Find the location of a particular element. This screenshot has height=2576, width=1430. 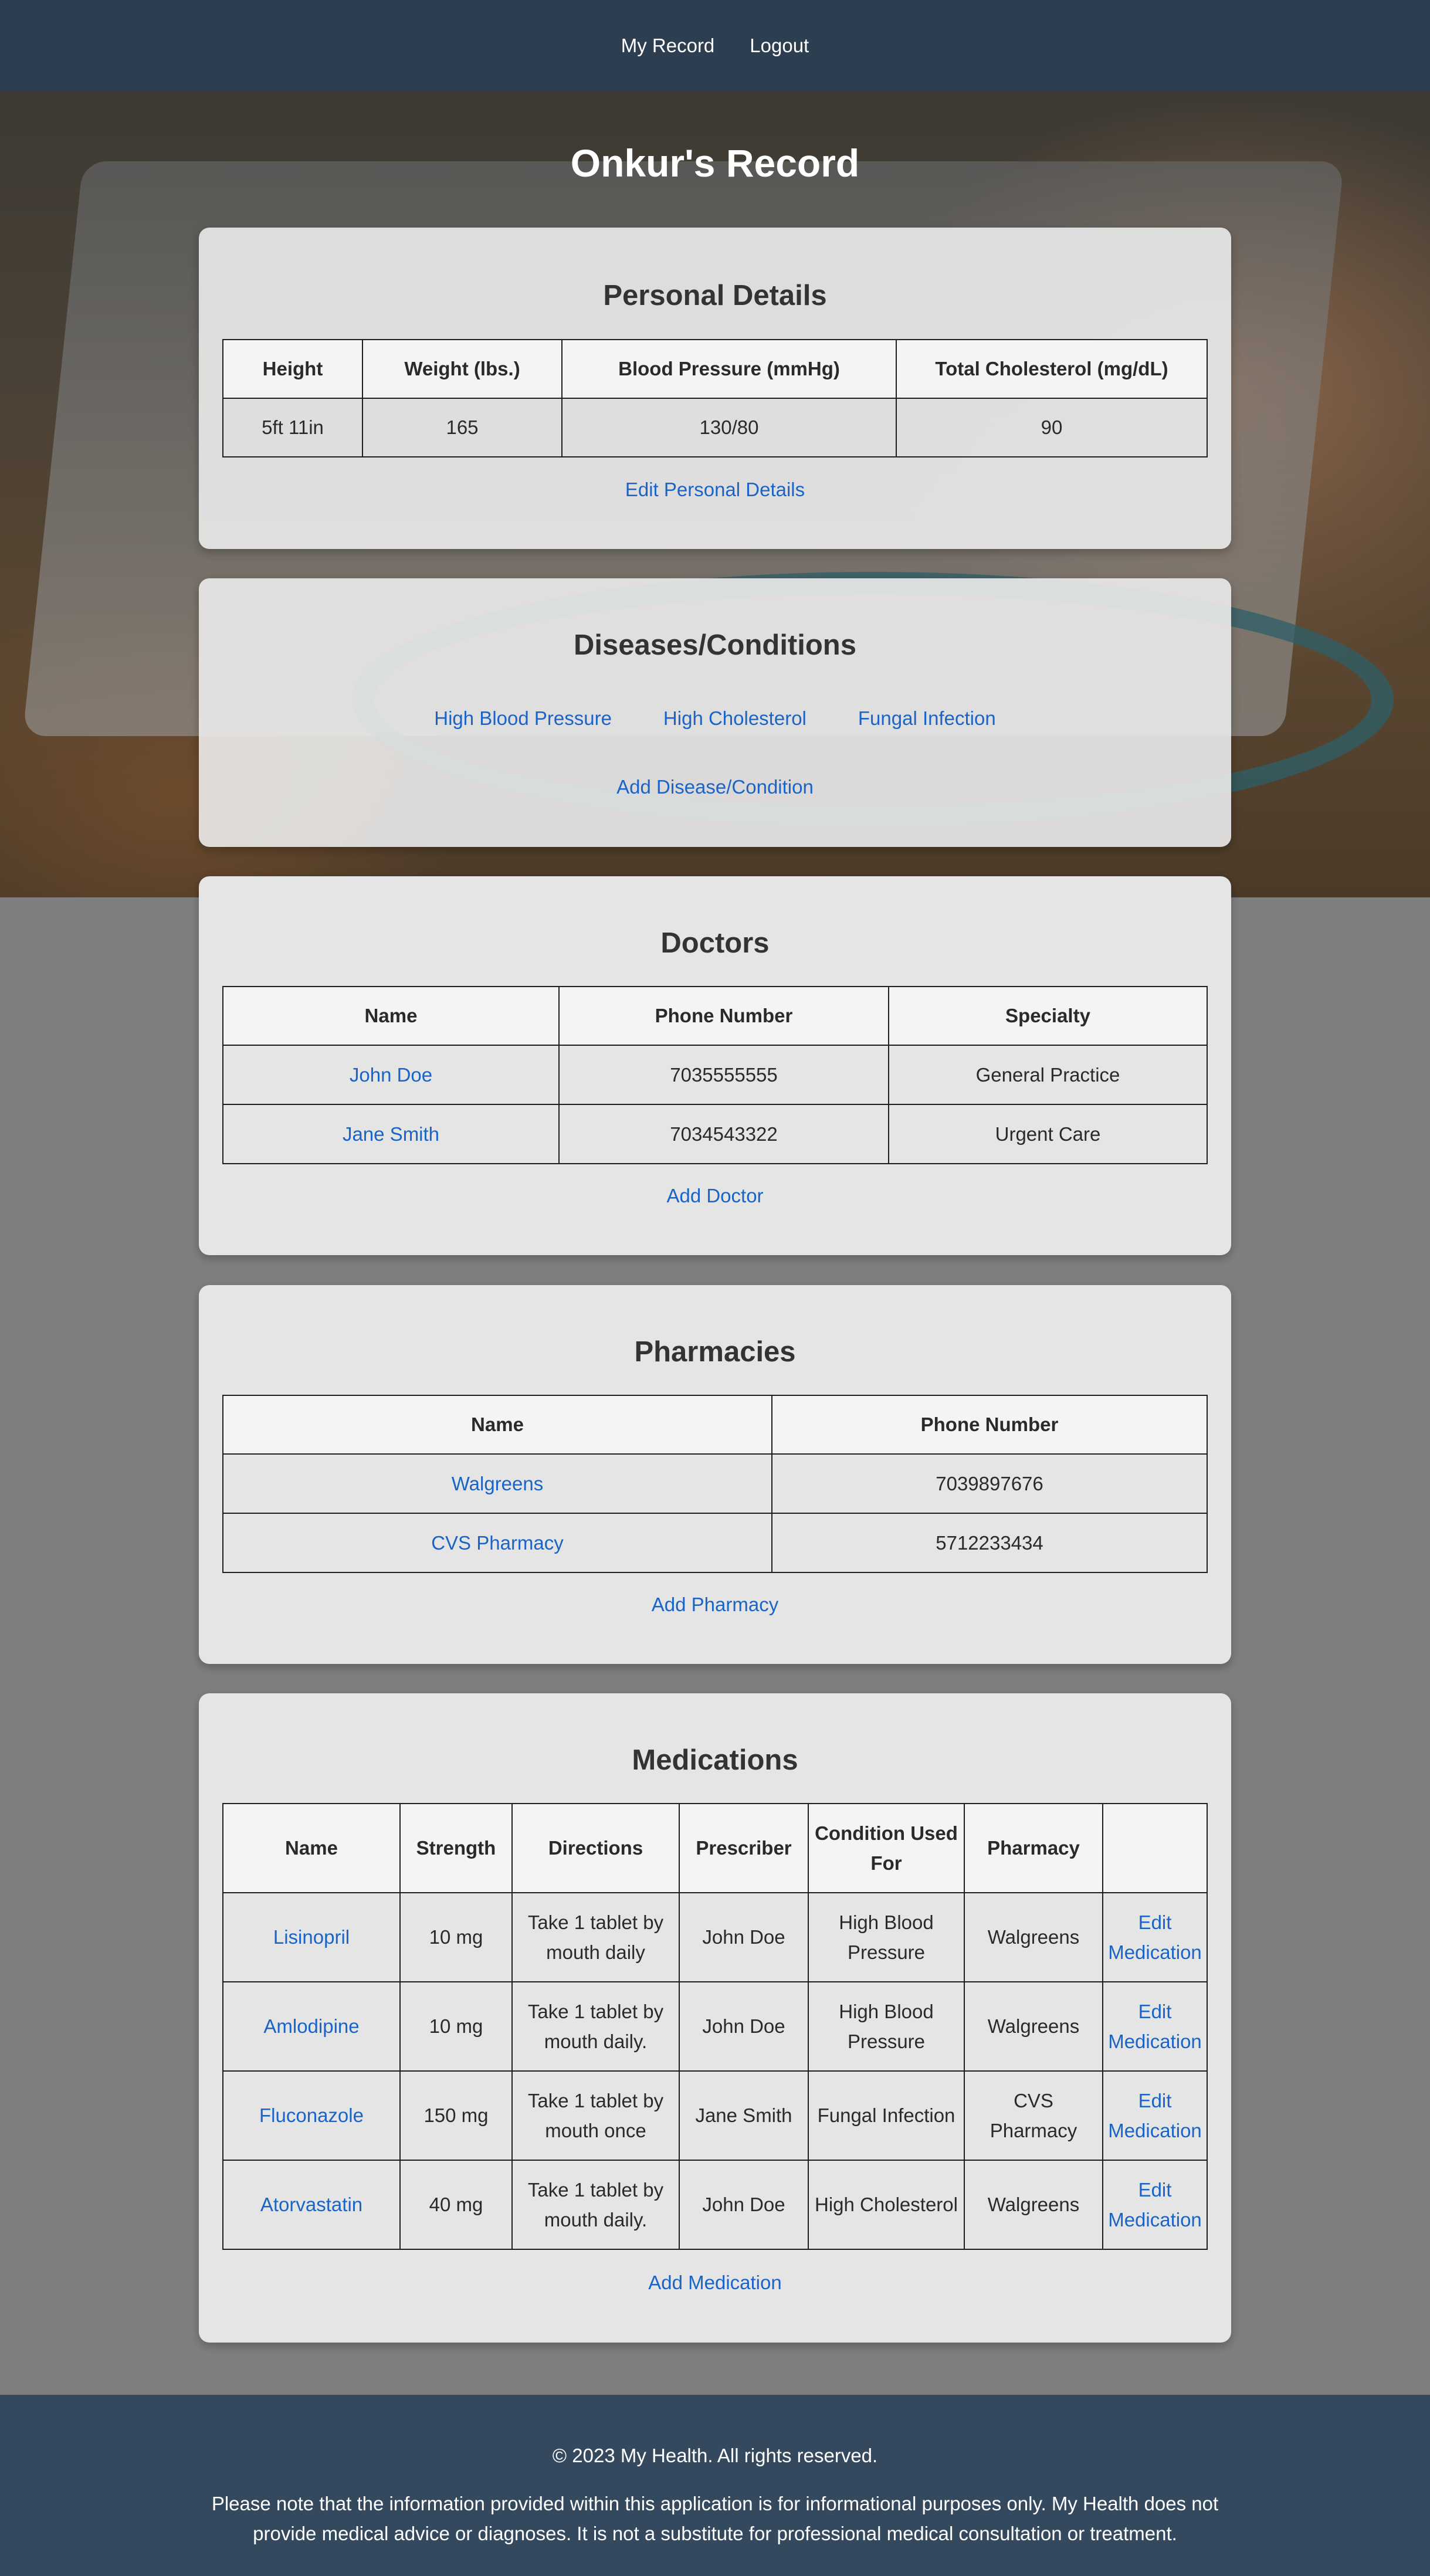

top-navbar: My Record Logout is located at coordinates (715, 45).